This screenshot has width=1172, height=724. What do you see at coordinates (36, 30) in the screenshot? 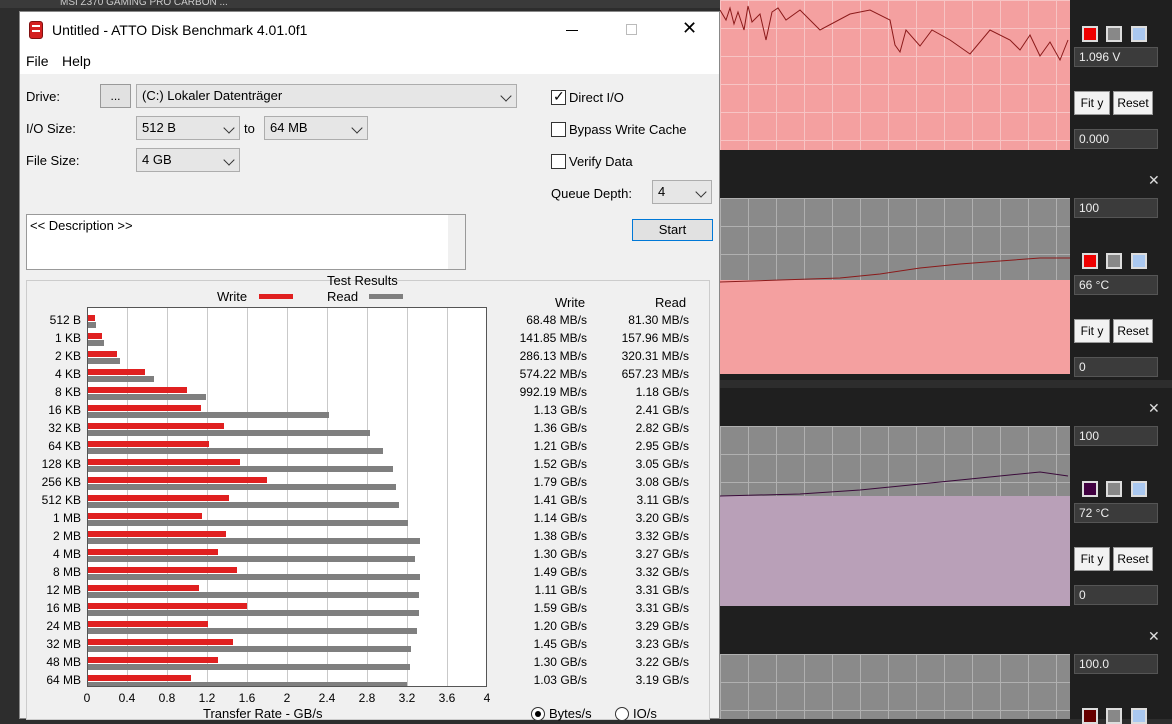
I see `app-icon` at bounding box center [36, 30].